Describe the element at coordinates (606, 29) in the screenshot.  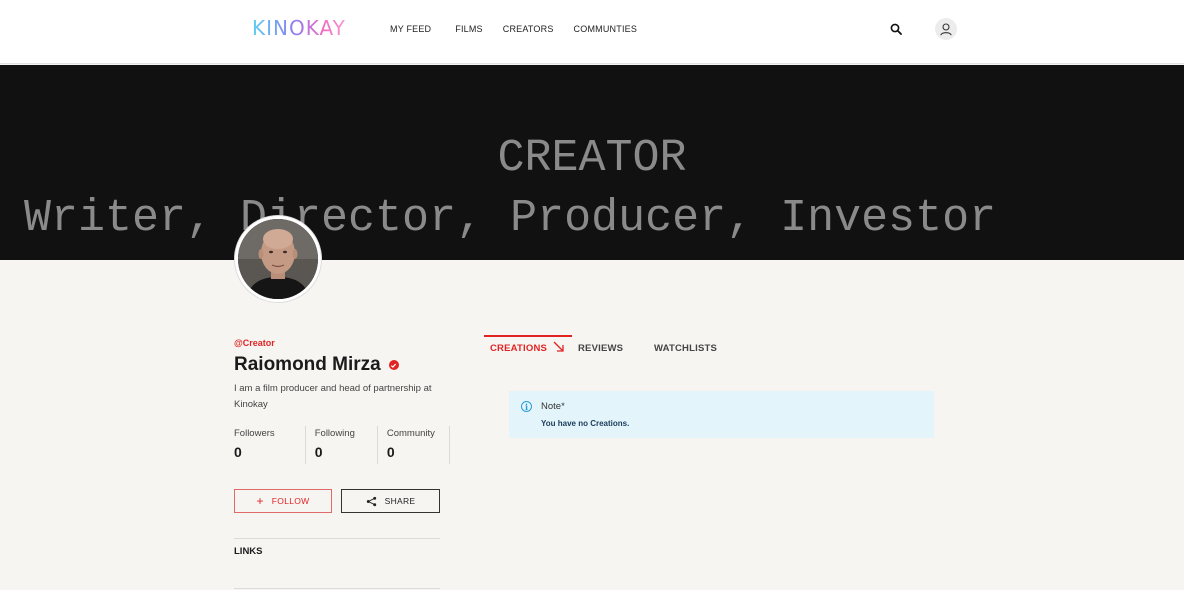
I see `nav-communities: COMMUNTIES` at that location.